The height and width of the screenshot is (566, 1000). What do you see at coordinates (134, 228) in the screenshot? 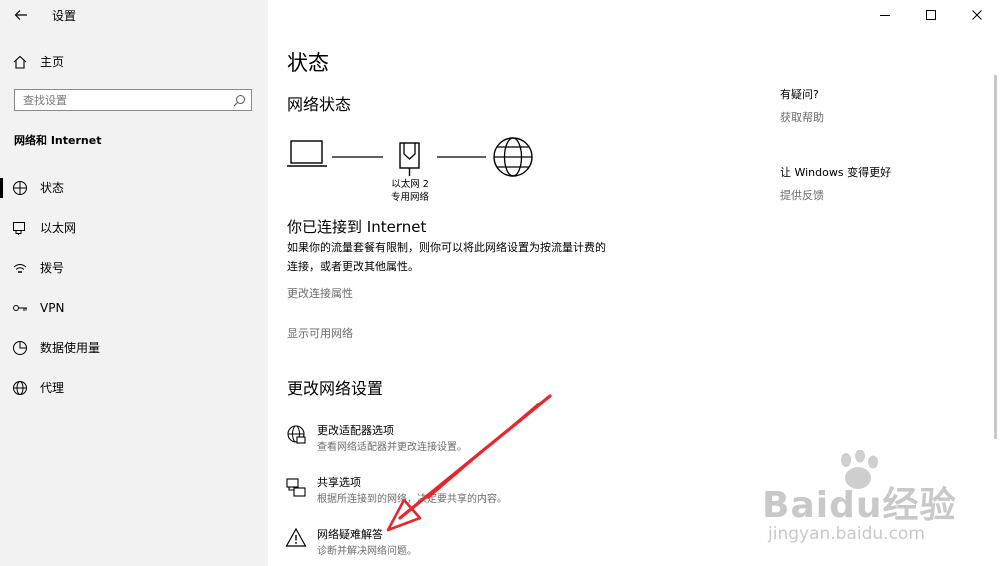
I see `sidebar-item-ethernet: 以太网` at bounding box center [134, 228].